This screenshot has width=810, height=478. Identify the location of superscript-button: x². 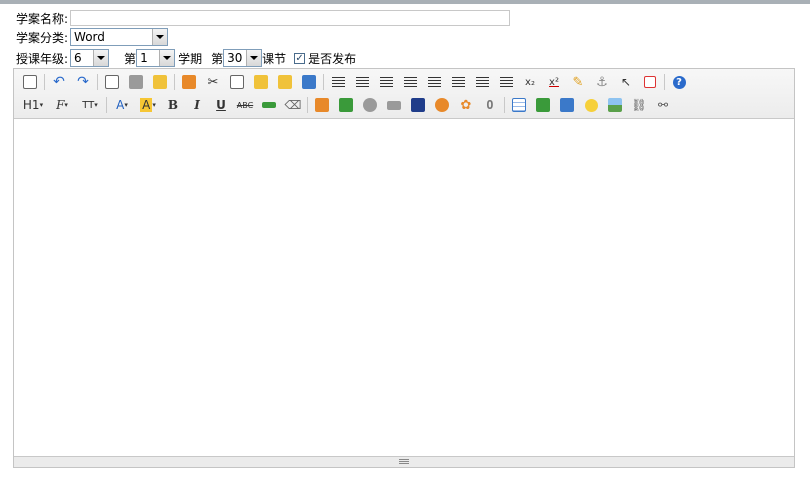
(554, 82).